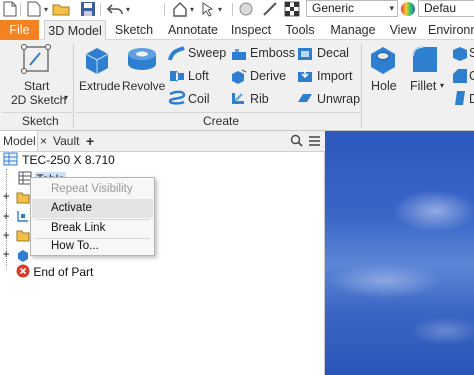 The image size is (474, 375). Describe the element at coordinates (34, 9) in the screenshot. I see `new-dropdown-icon` at that location.